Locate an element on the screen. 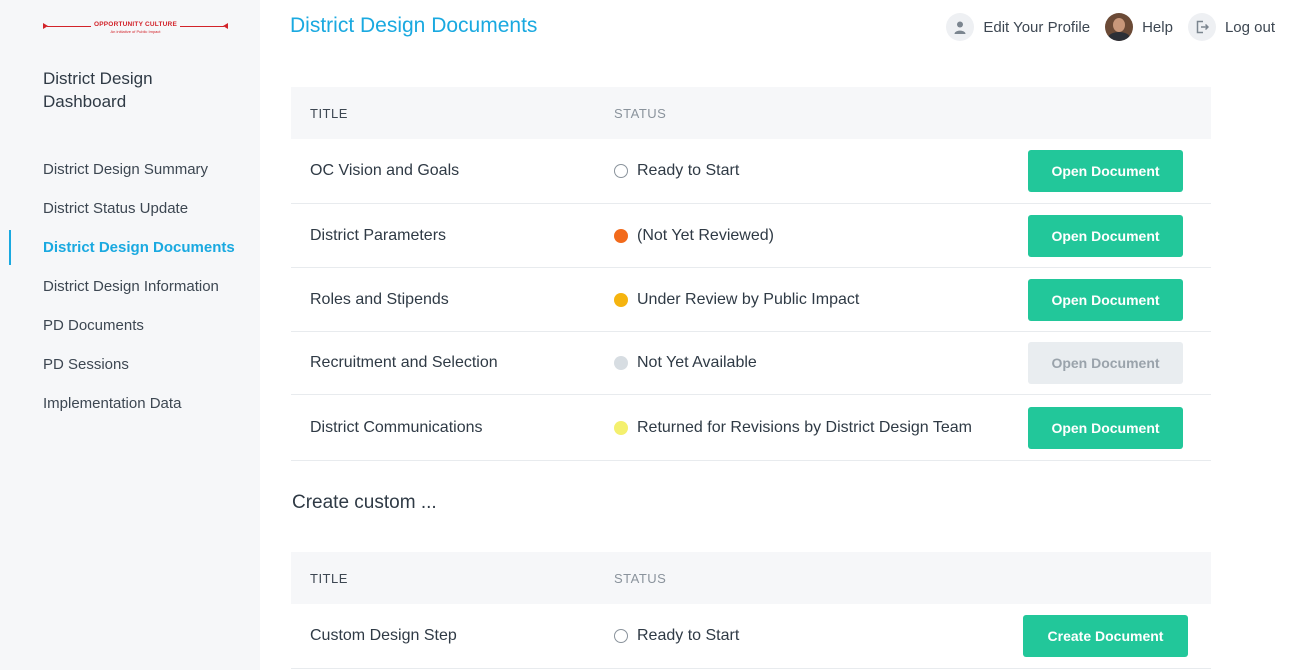 This screenshot has height=670, width=1300. status-label: (Not Yet Reviewed) is located at coordinates (705, 235).